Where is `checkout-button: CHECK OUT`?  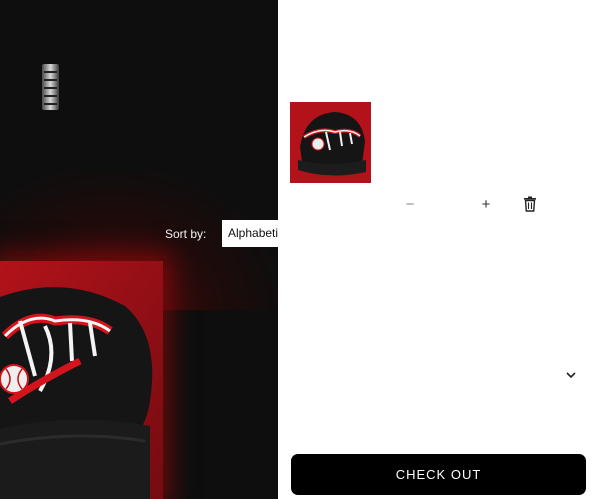
checkout-button: CHECK OUT is located at coordinates (438, 474).